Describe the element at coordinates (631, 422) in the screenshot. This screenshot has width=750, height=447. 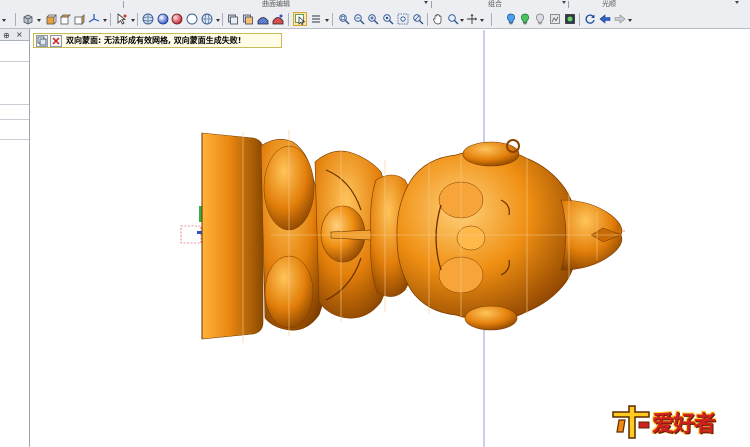
I see `carpenter-logo-icon` at that location.